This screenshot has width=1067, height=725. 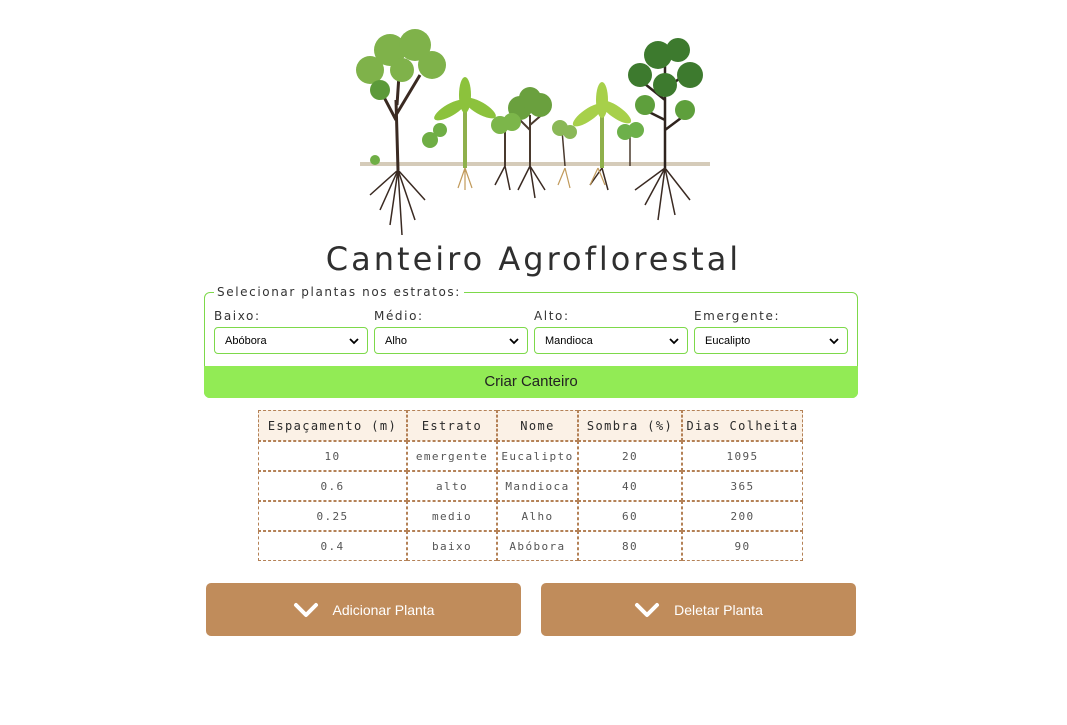 What do you see at coordinates (742, 425) in the screenshot?
I see `column-header: Dias Colheita` at bounding box center [742, 425].